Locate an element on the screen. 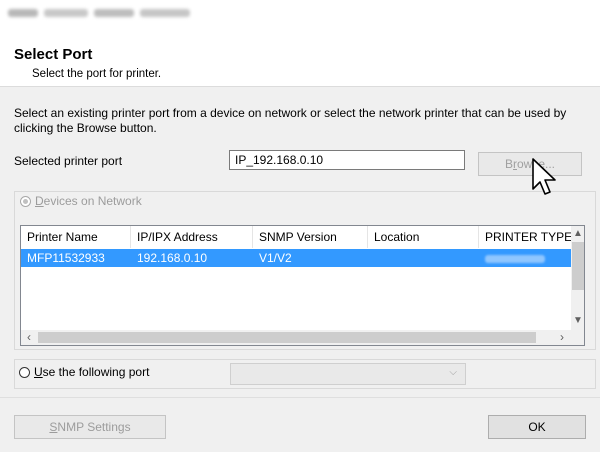  column-header: SNMP Version is located at coordinates (310, 237).